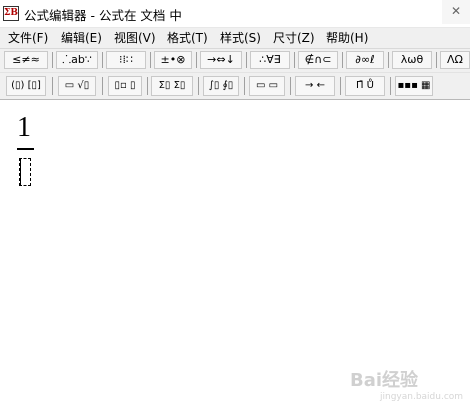 This screenshot has height=416, width=470. Describe the element at coordinates (77, 86) in the screenshot. I see `fraction-radical-templates-icon: ▭ √▯` at that location.